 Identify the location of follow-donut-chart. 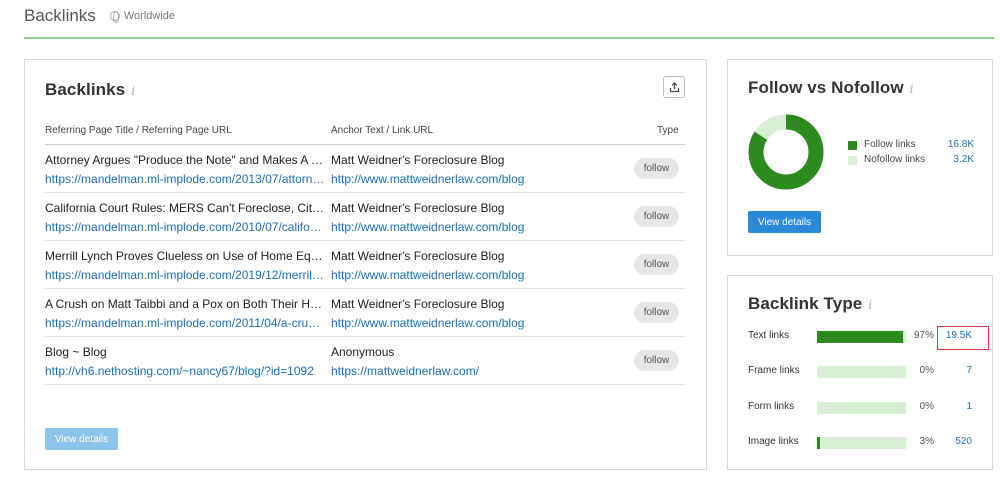
(786, 152).